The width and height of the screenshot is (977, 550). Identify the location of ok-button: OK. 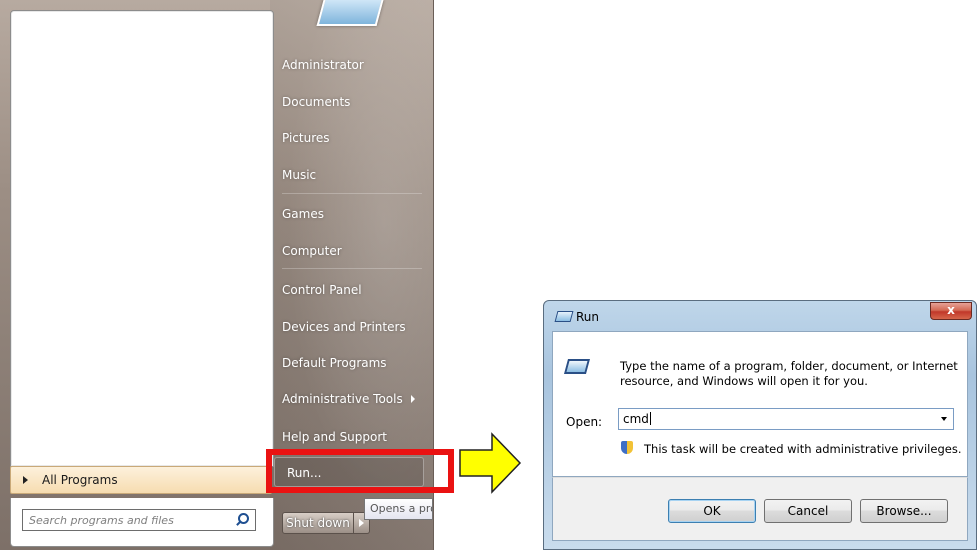
(712, 511).